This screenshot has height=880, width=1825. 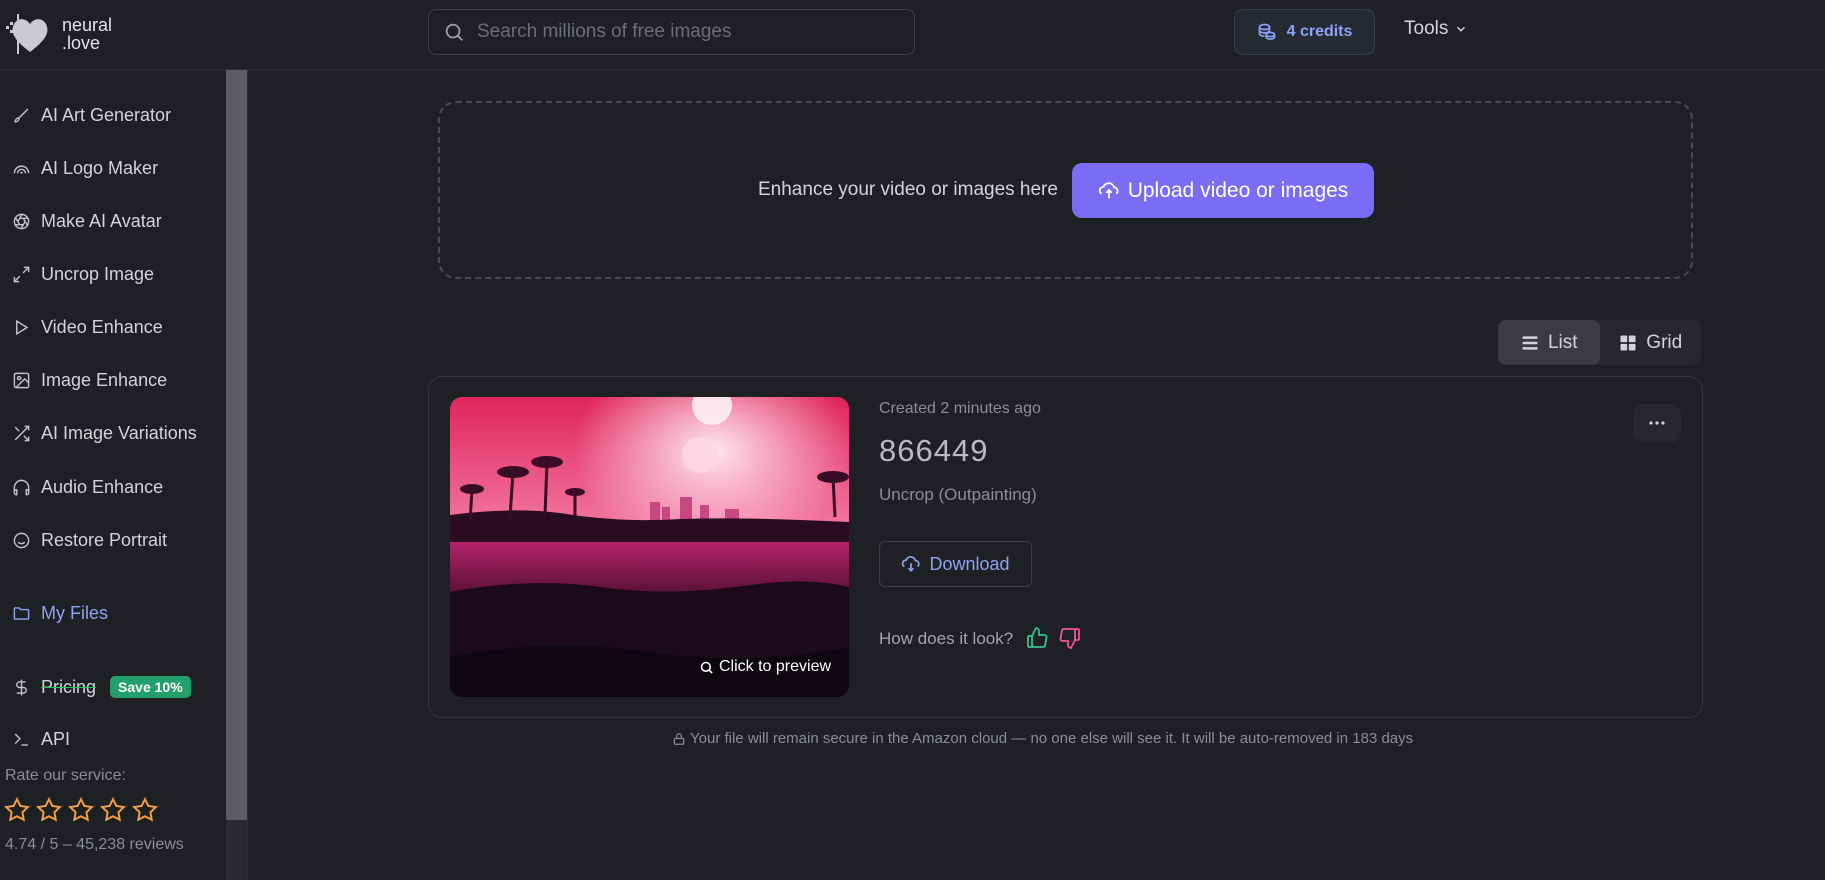 I want to click on sidebar-item-ai-art-generator: AI Art Generator, so click(x=91, y=115).